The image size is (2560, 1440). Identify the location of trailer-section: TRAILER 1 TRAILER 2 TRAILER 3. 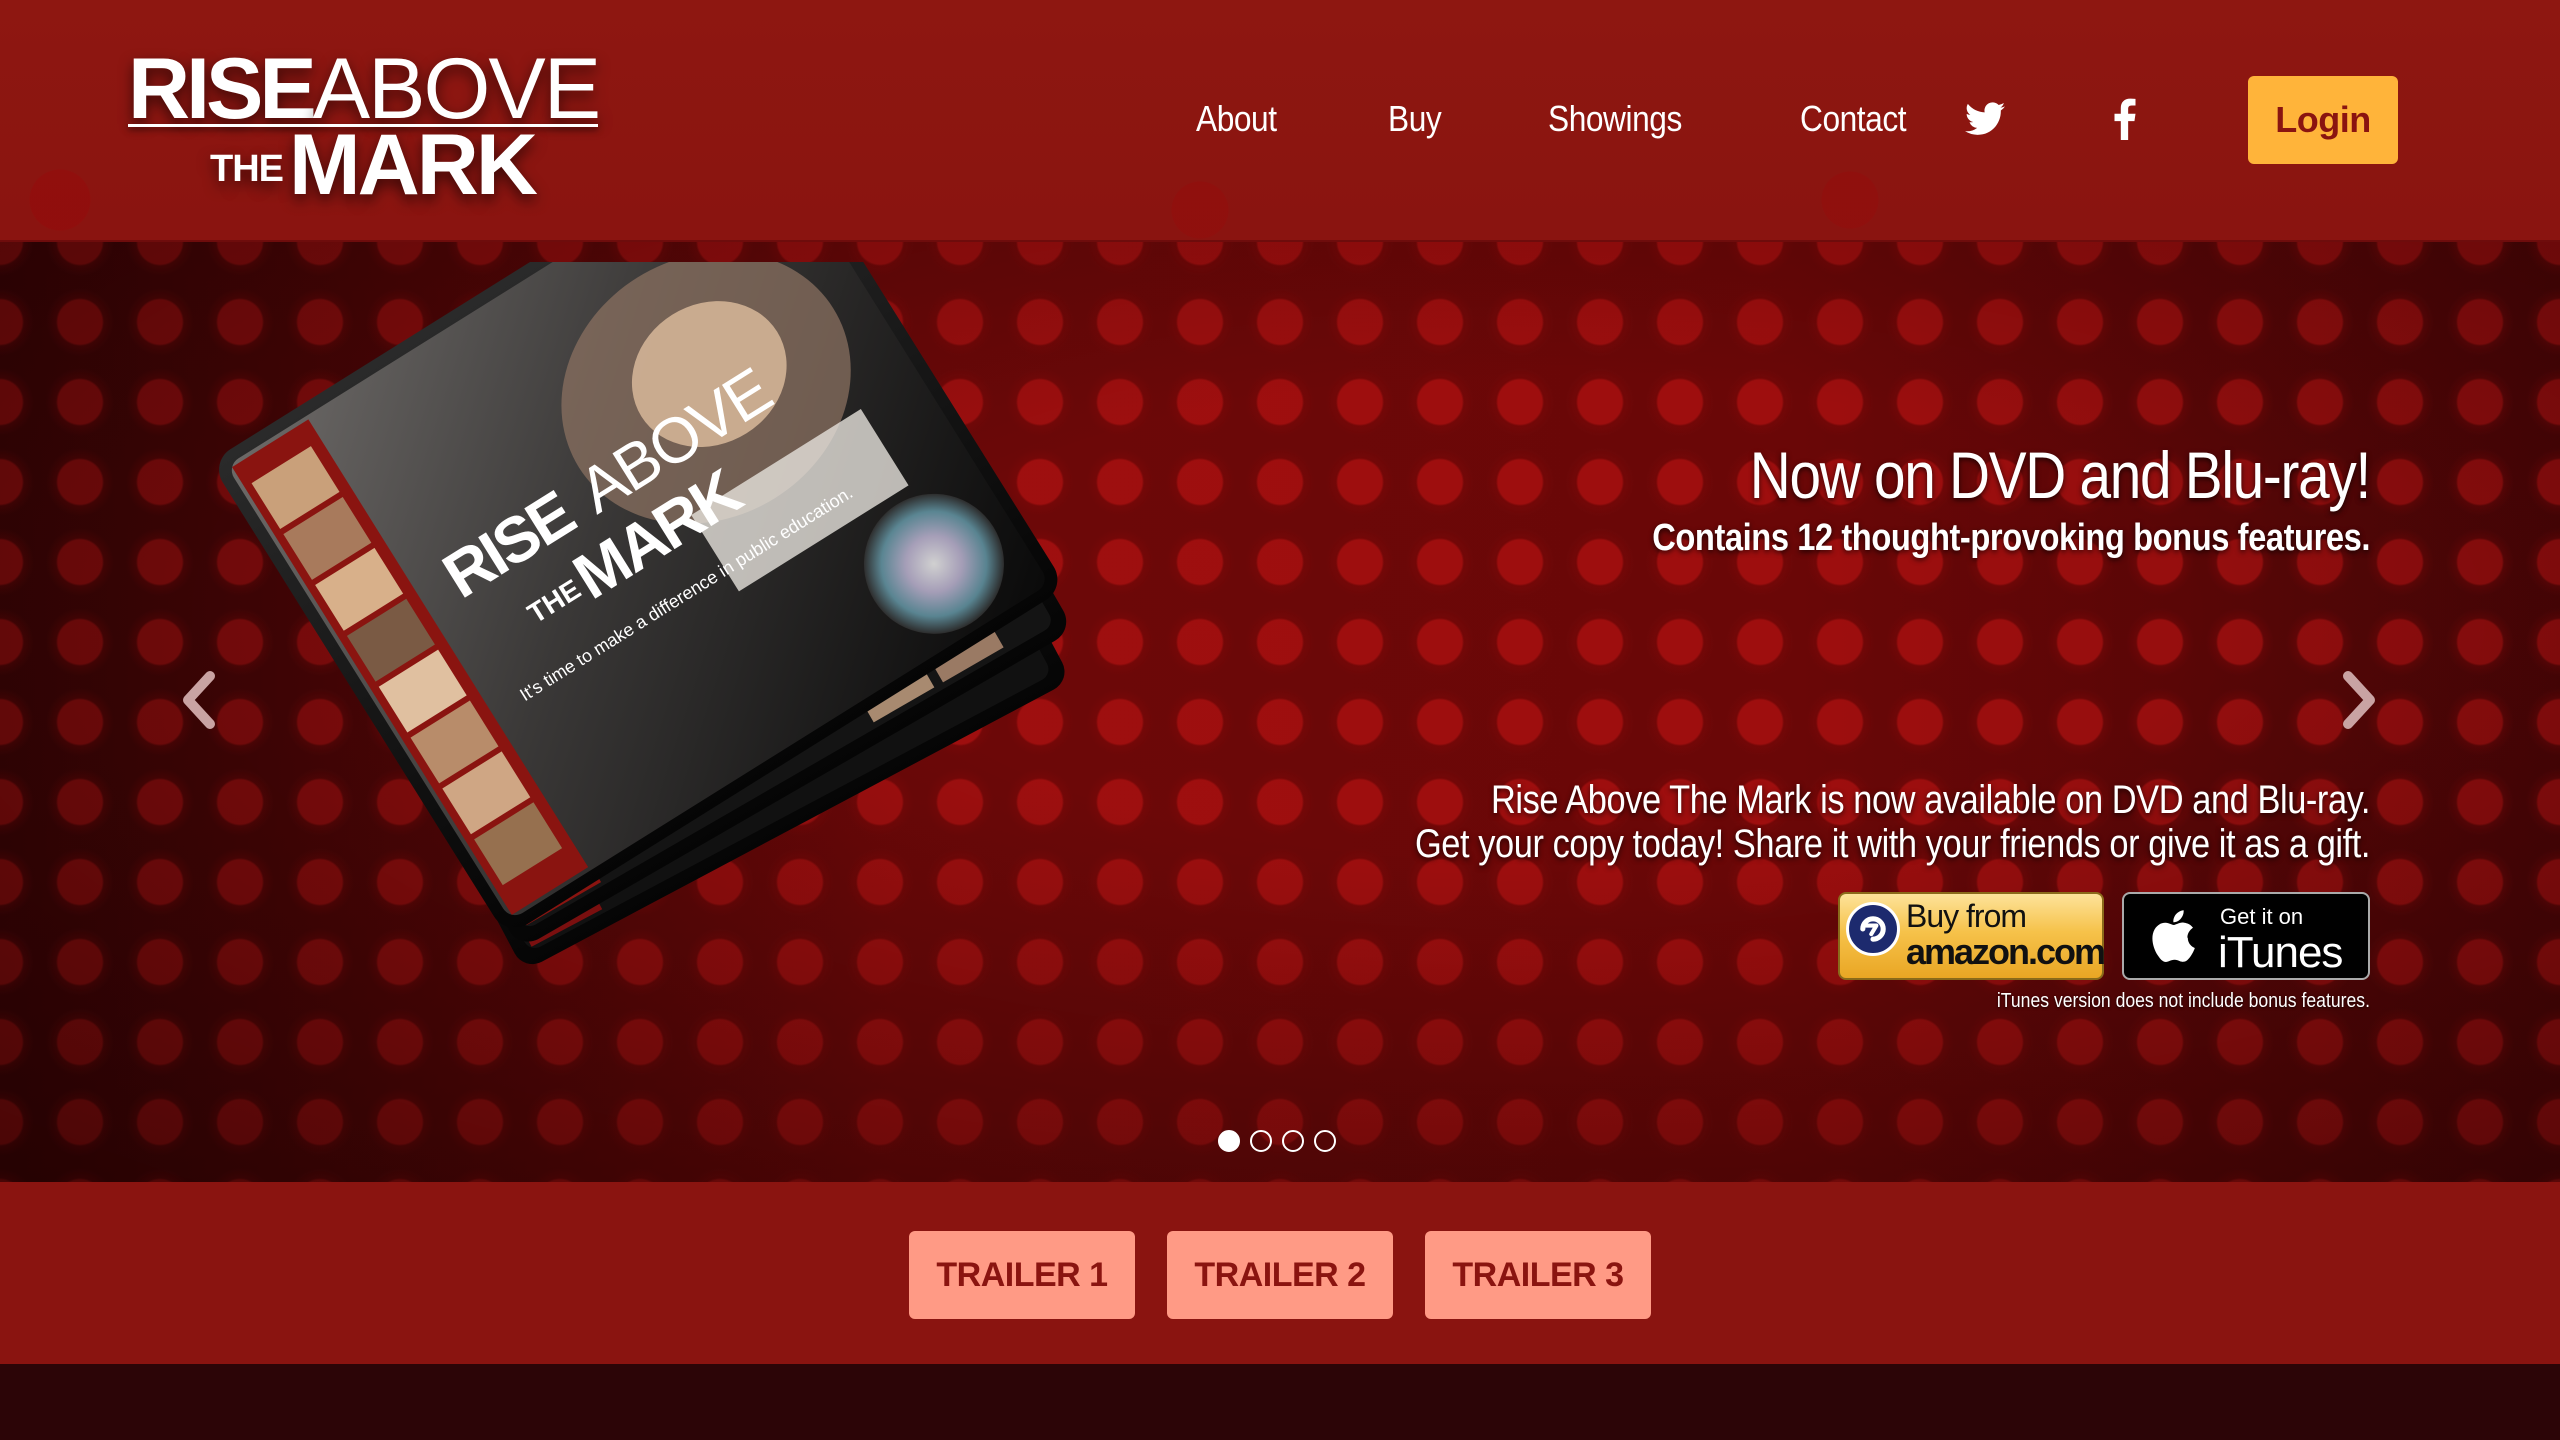
(1280, 1273).